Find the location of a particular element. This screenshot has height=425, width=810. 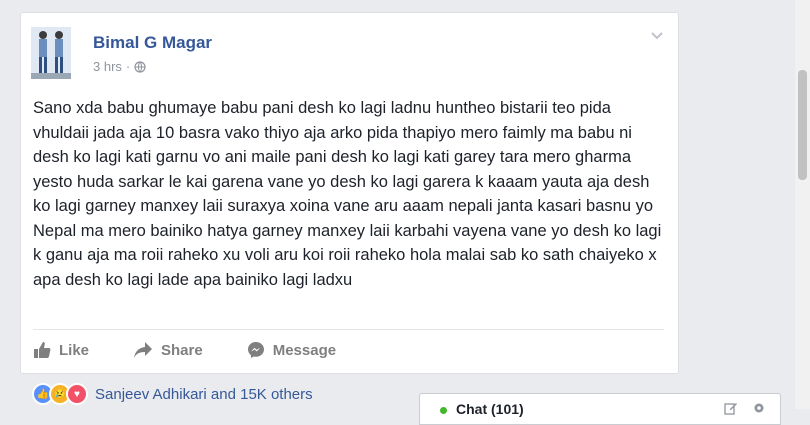

reactions-names: Sanjeev Adhikari and 15K others is located at coordinates (204, 394).